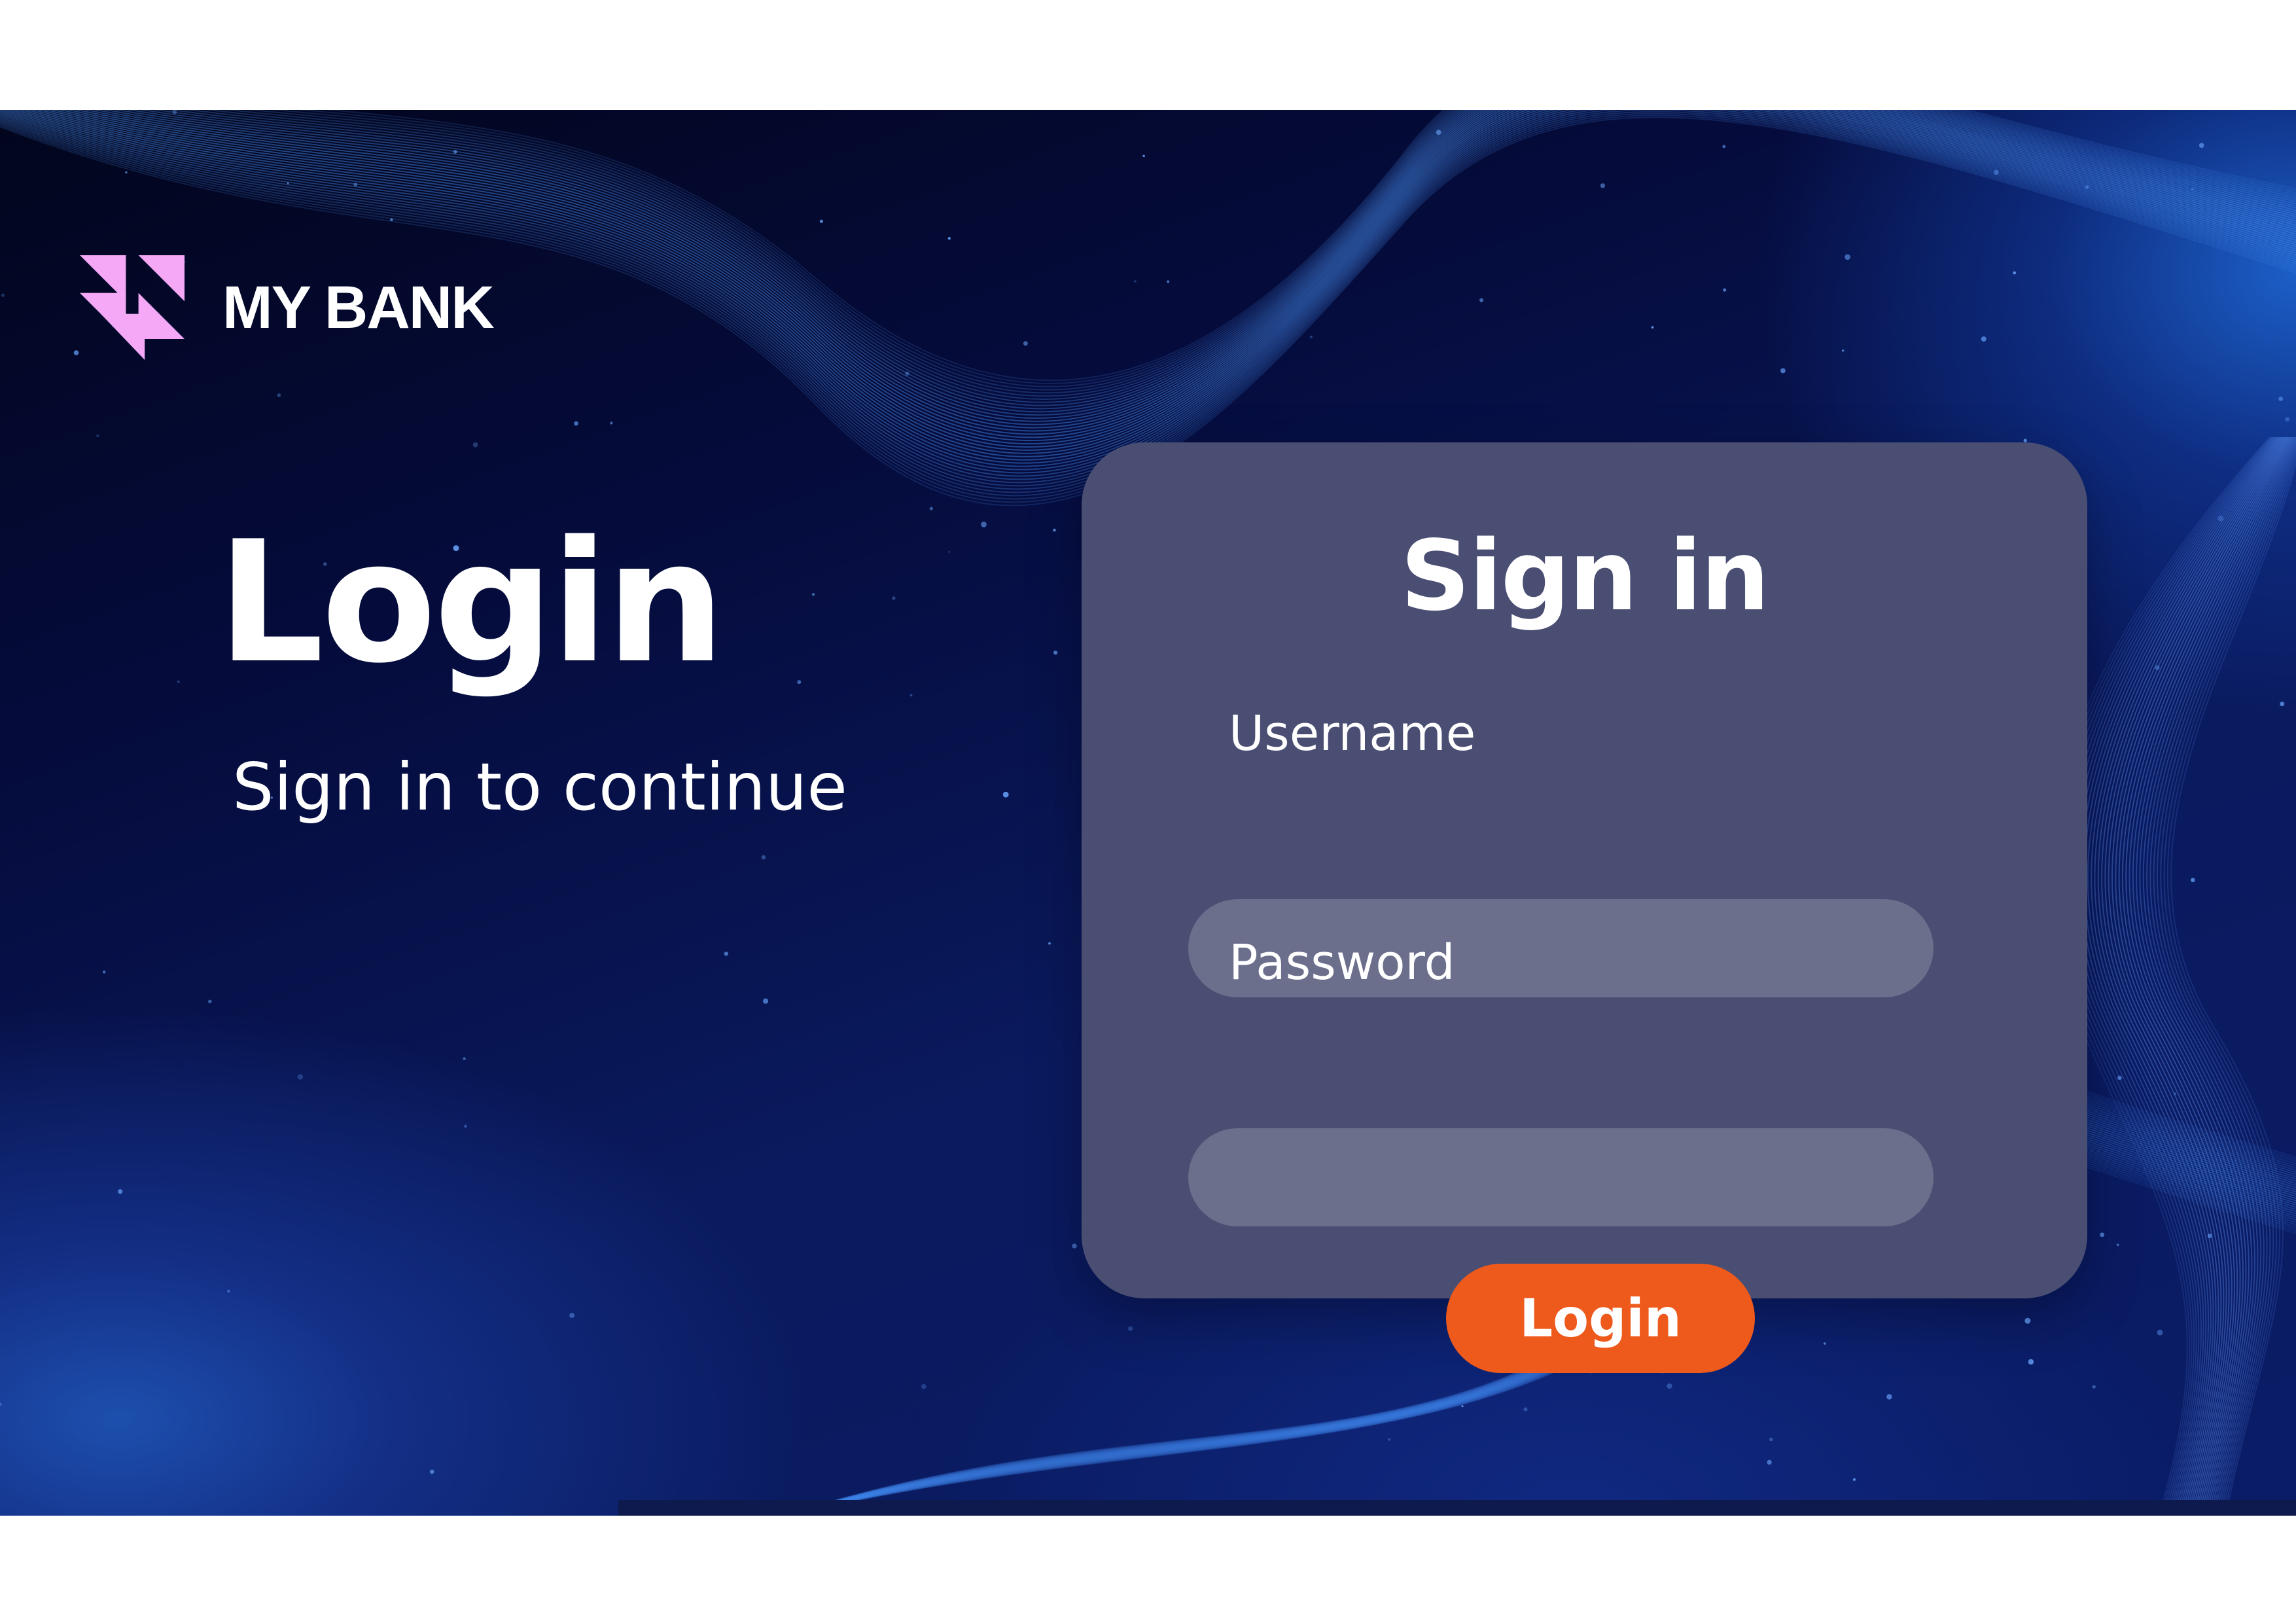 Image resolution: width=2296 pixels, height=1623 pixels. What do you see at coordinates (358, 307) in the screenshot?
I see `brand-name: MY BANK` at bounding box center [358, 307].